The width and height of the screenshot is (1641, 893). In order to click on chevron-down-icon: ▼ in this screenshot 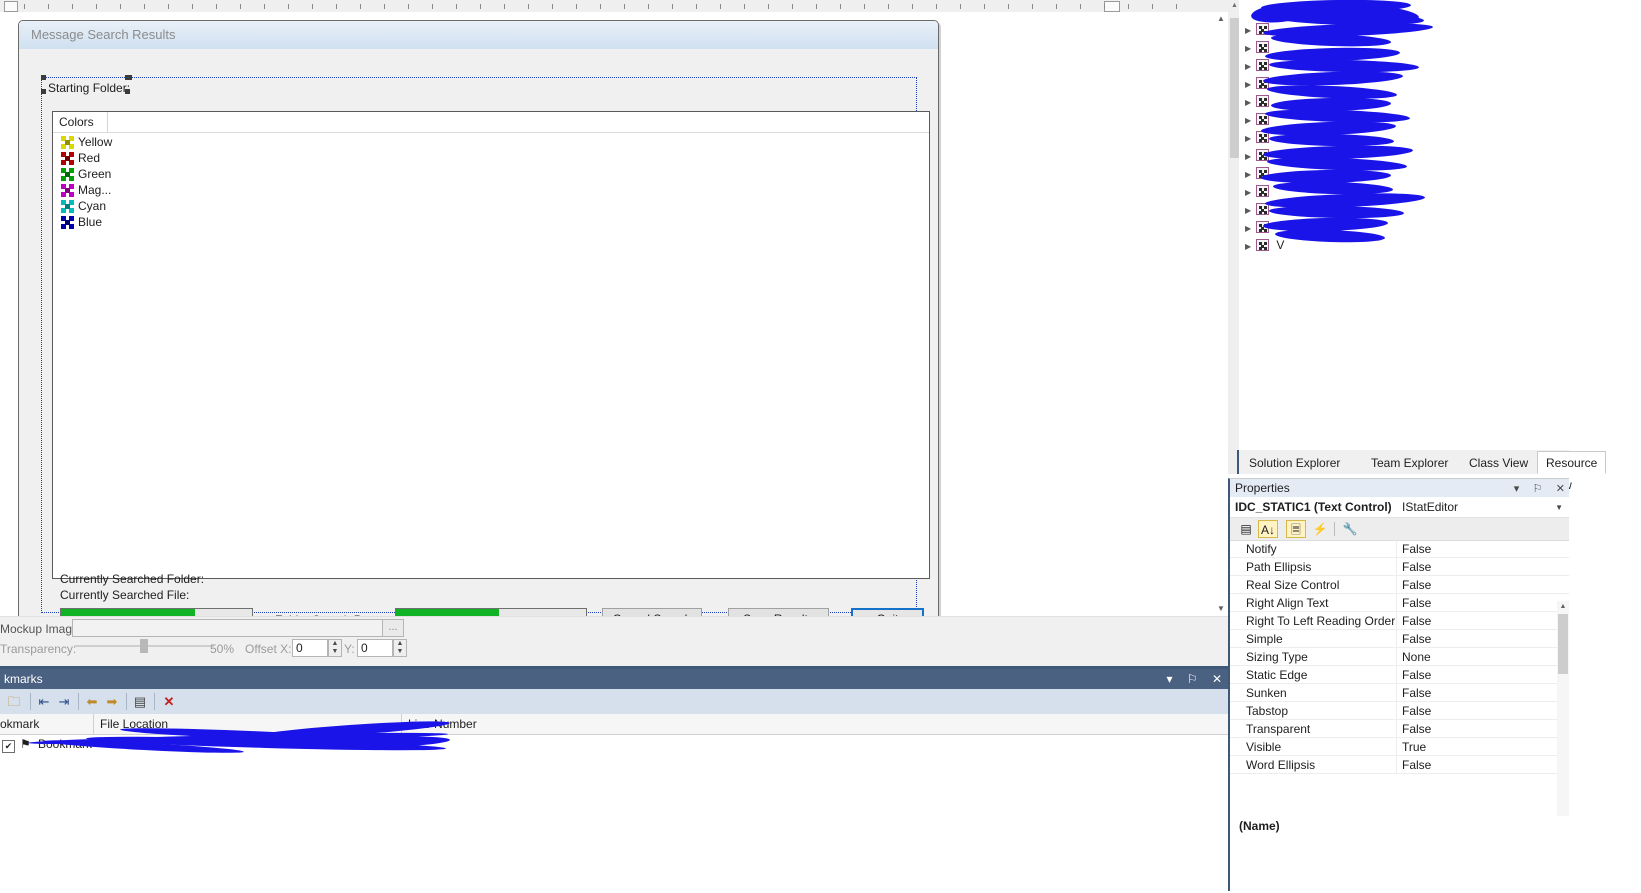, I will do `click(1559, 507)`.